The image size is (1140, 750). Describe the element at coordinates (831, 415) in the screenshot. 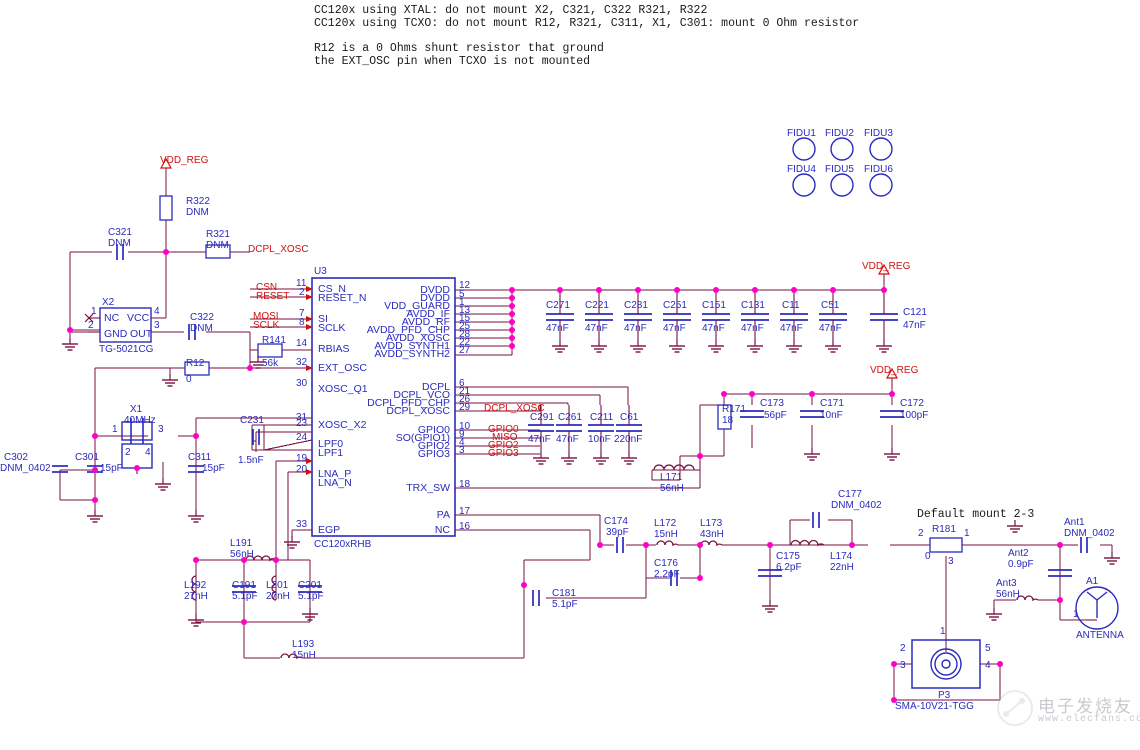

I see `label-c171-val: 10nF` at that location.